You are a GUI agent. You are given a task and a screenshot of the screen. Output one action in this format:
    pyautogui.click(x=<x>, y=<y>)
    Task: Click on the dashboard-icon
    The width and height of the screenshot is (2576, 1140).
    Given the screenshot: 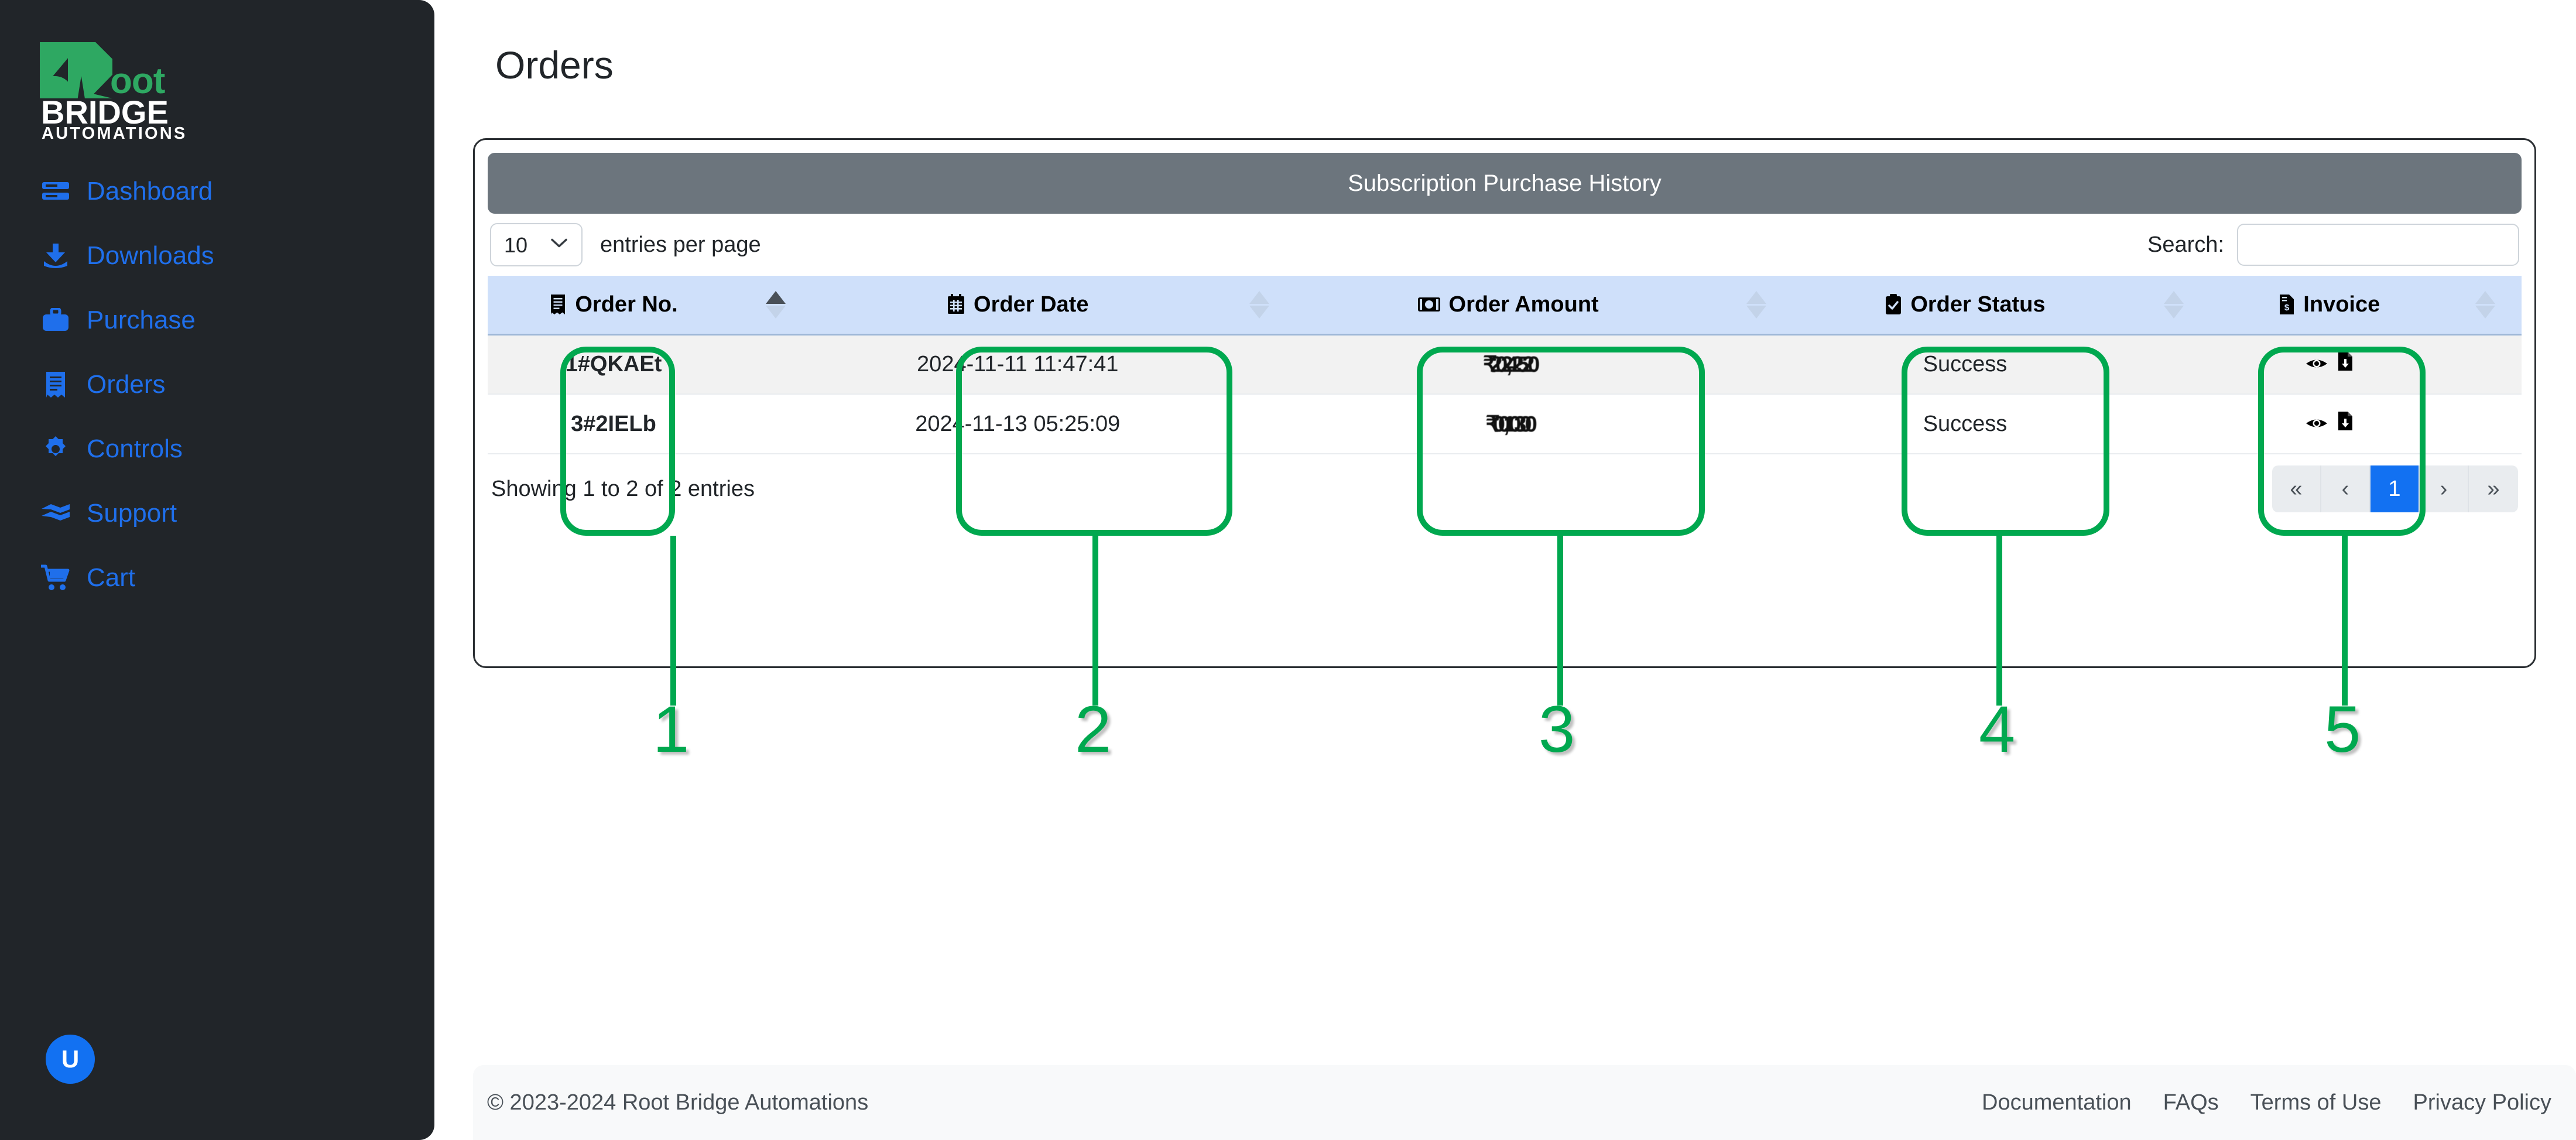 What is the action you would take?
    pyautogui.click(x=55, y=191)
    